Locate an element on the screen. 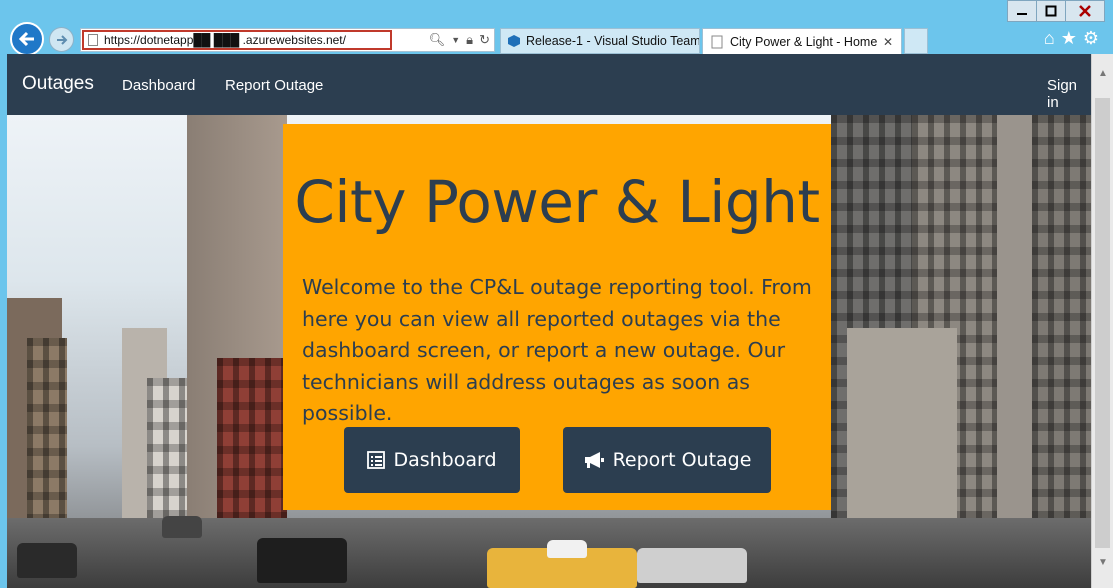 The height and width of the screenshot is (588, 1113). forward-button is located at coordinates (61, 39).